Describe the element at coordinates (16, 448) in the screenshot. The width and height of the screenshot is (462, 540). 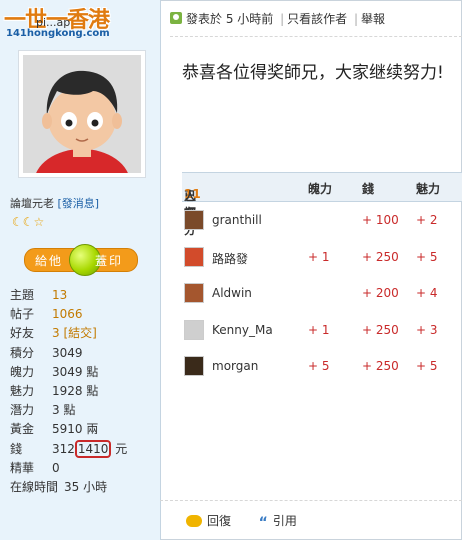
I see `stat-label: 錢` at that location.